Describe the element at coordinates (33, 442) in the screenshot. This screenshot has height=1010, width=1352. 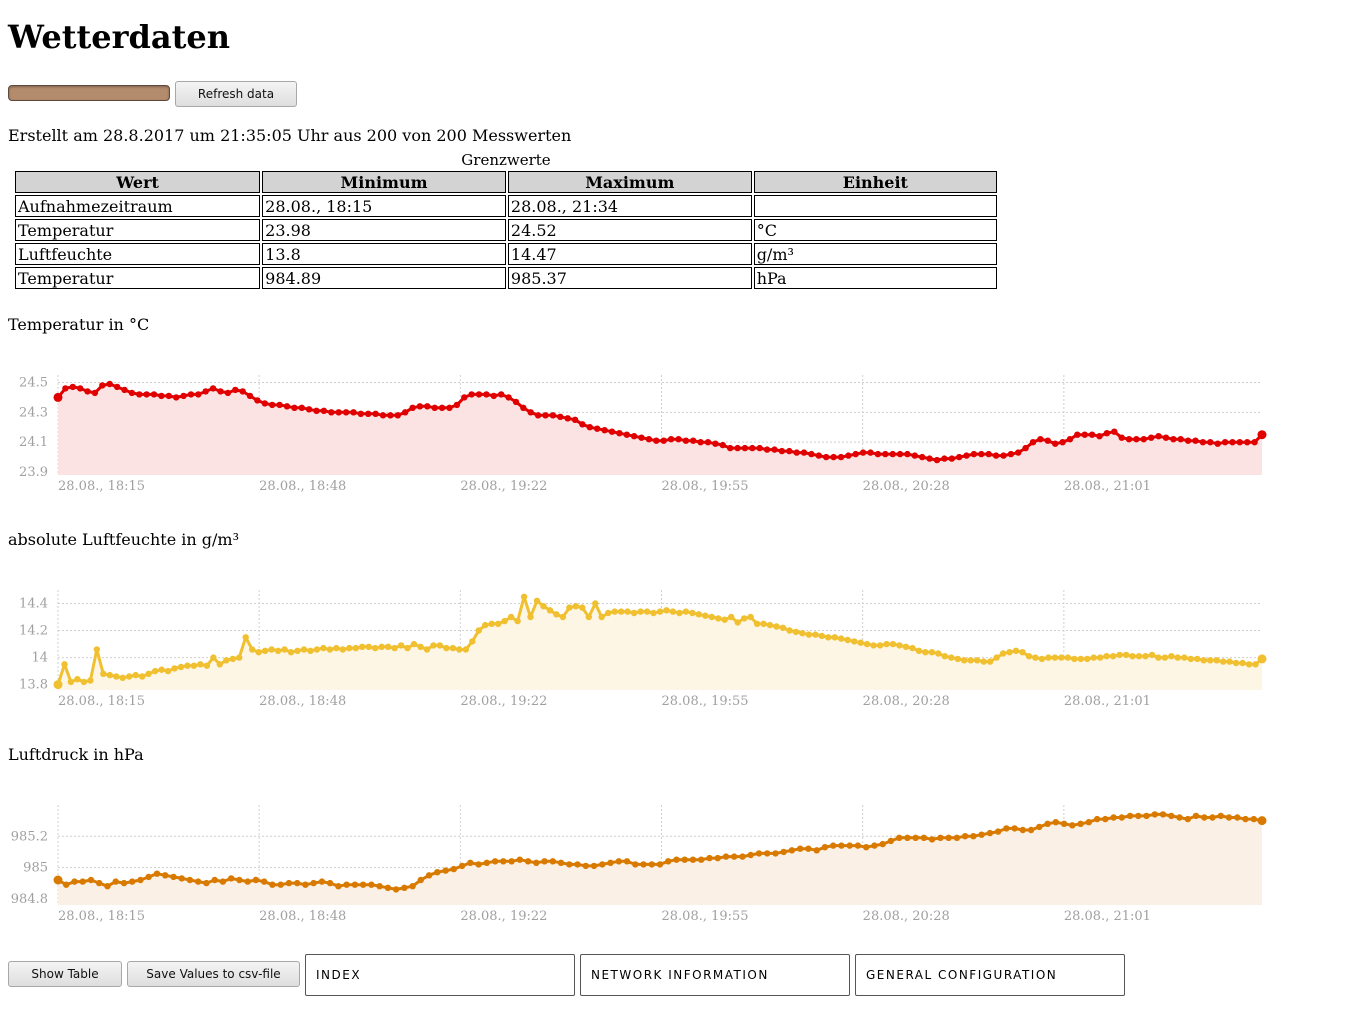
I see `y-tick-label: 24.1` at that location.